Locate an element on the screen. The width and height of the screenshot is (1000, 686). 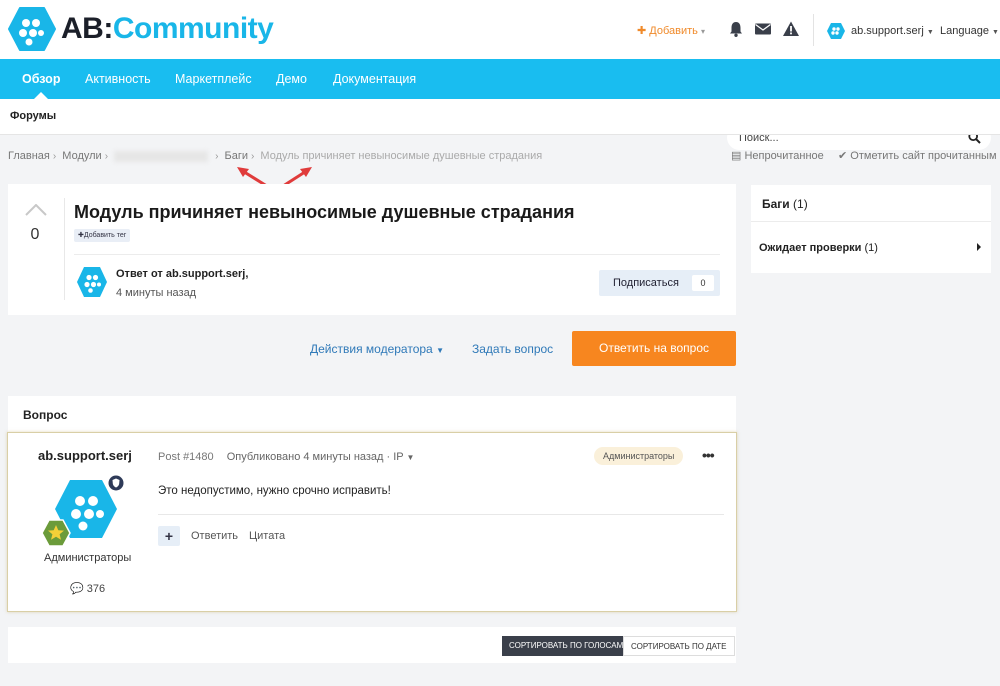
reply-link: Ответить is located at coordinates (214, 536).